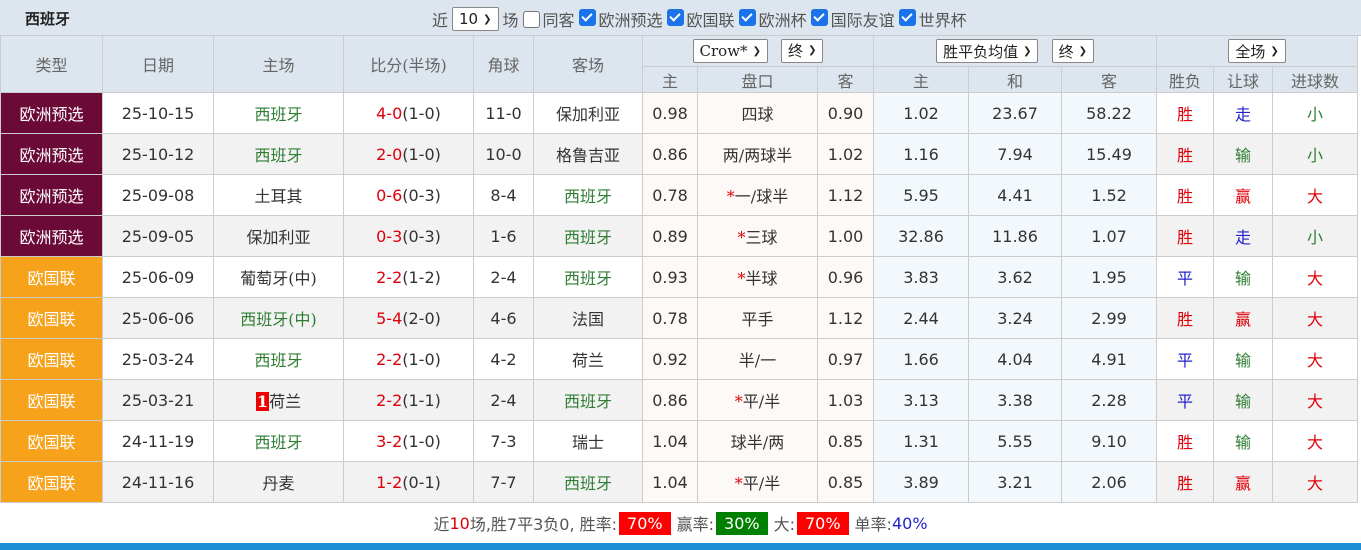  What do you see at coordinates (845, 359) in the screenshot?
I see `ah-away-odds: 0.97` at bounding box center [845, 359].